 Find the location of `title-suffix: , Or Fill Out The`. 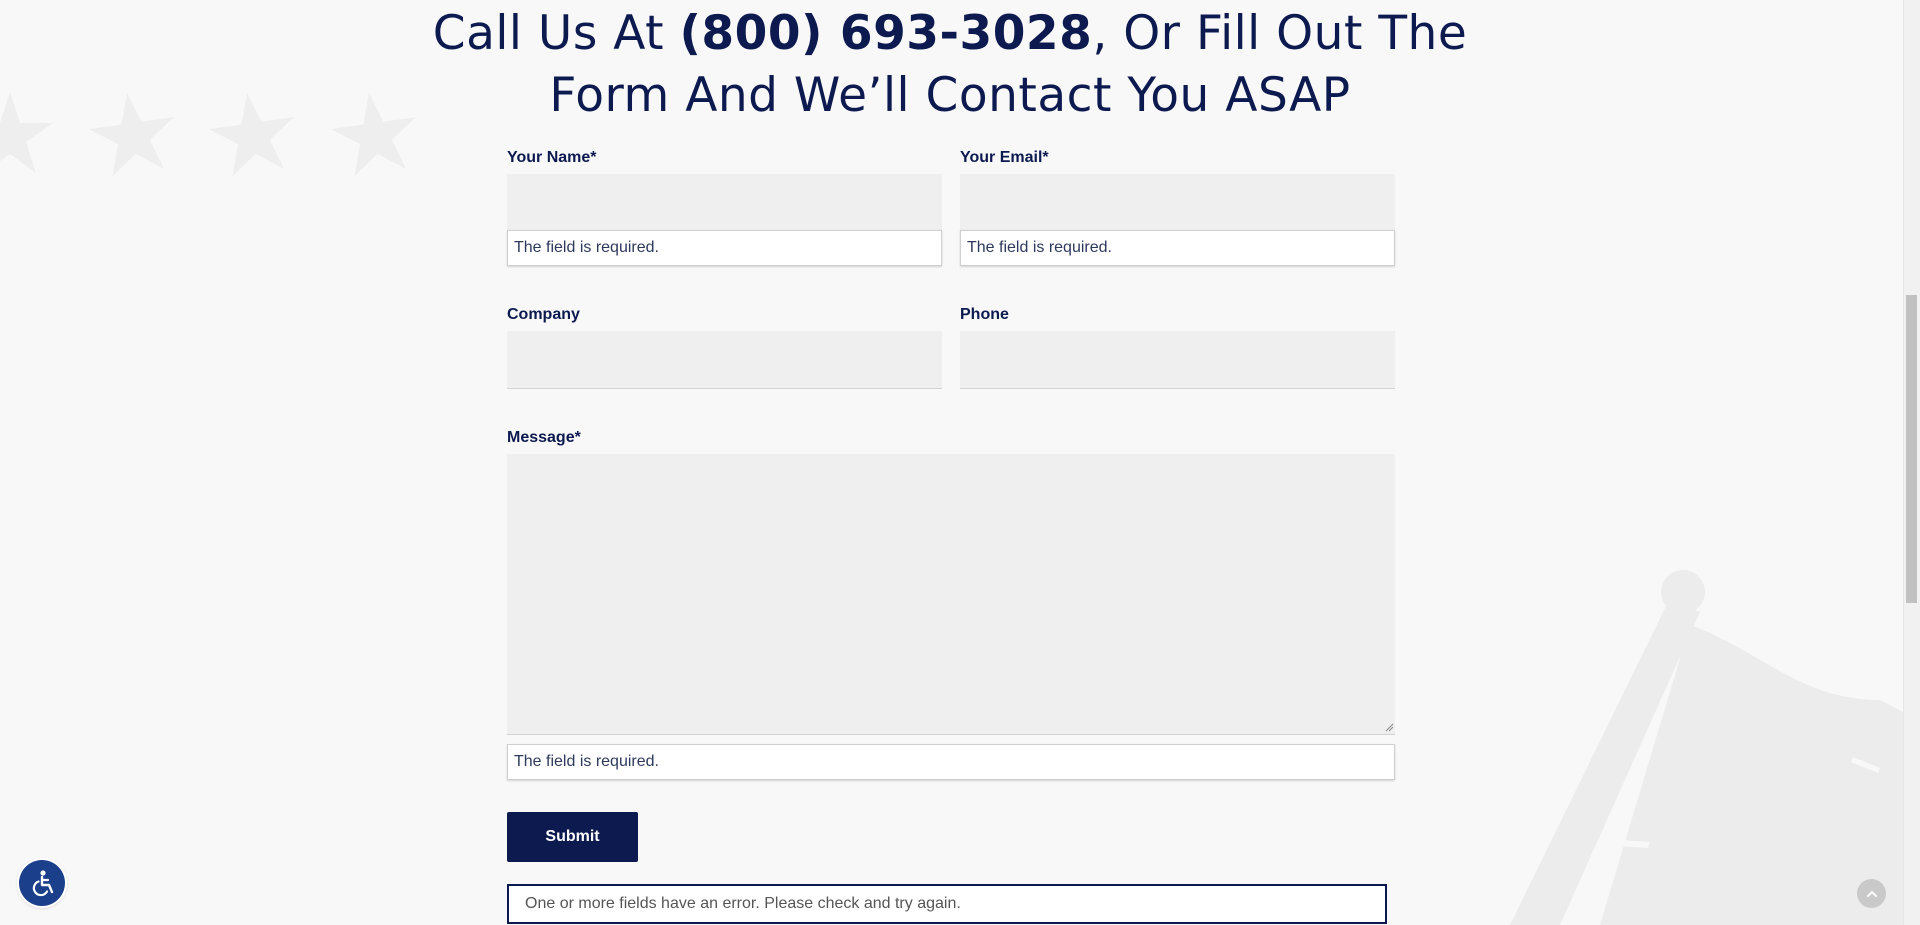

title-suffix: , Or Fill Out The is located at coordinates (1280, 33).